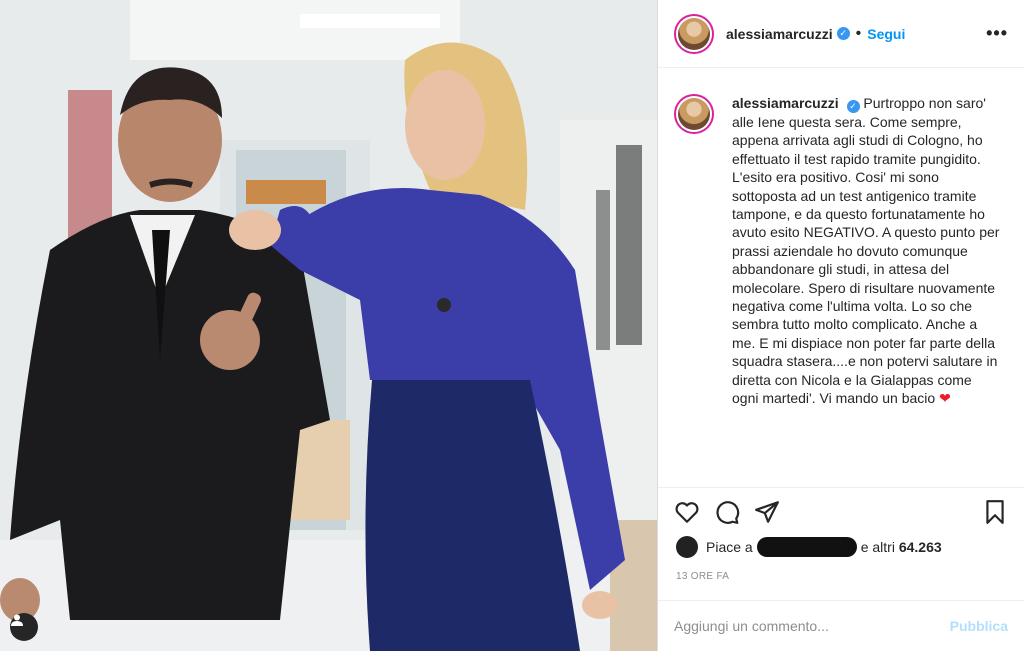 The image size is (1024, 651). I want to click on action-bar, so click(841, 511).